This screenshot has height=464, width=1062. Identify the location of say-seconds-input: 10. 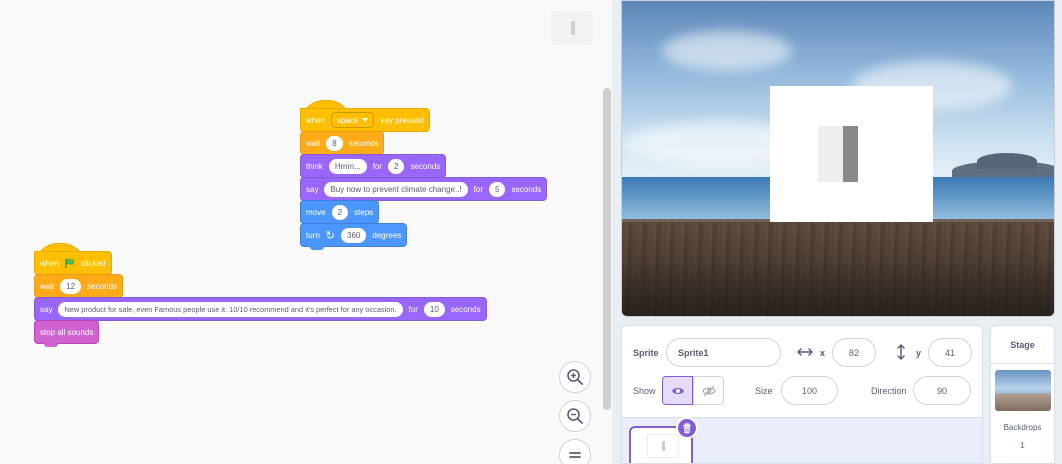
(434, 309).